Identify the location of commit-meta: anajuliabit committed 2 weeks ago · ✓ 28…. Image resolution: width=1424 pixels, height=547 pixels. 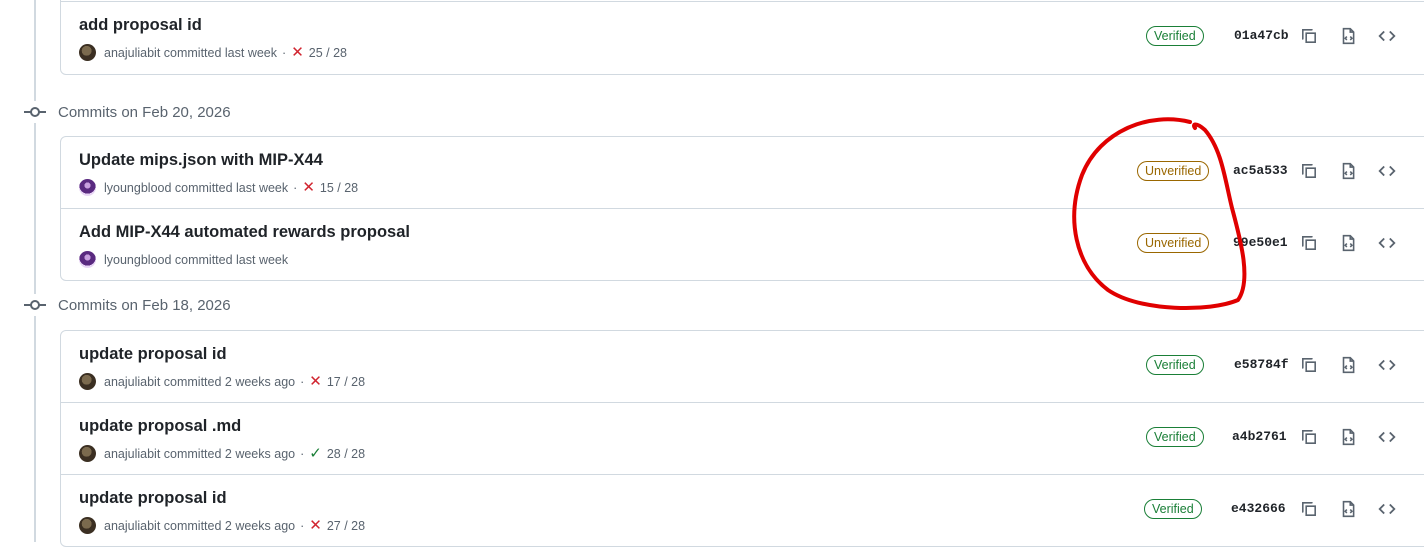
(222, 453).